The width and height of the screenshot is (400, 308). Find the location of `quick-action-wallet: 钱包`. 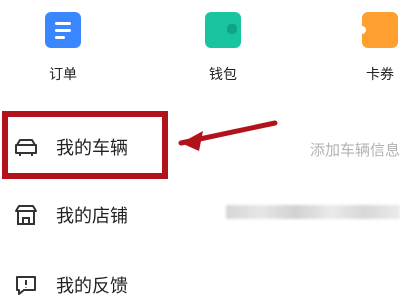

quick-action-wallet: 钱包 is located at coordinates (223, 48).